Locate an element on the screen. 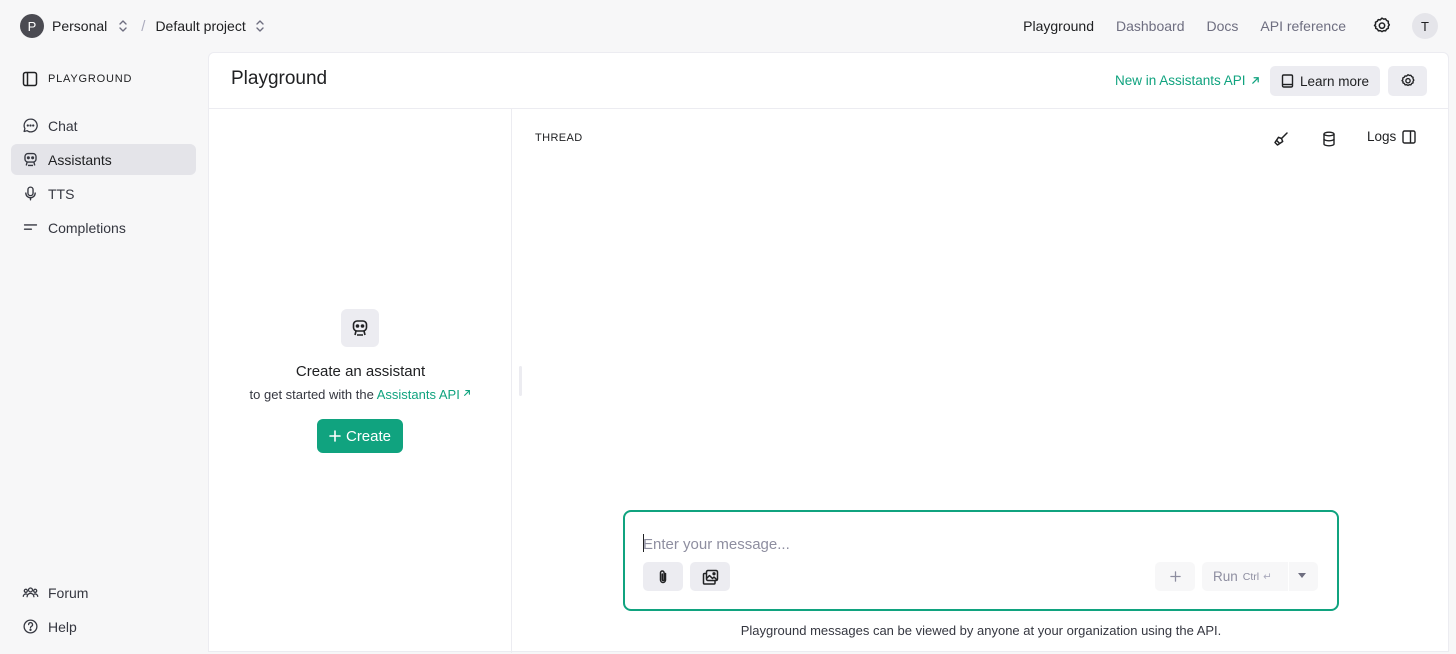 The width and height of the screenshot is (1456, 654). run-split-divider is located at coordinates (1288, 576).